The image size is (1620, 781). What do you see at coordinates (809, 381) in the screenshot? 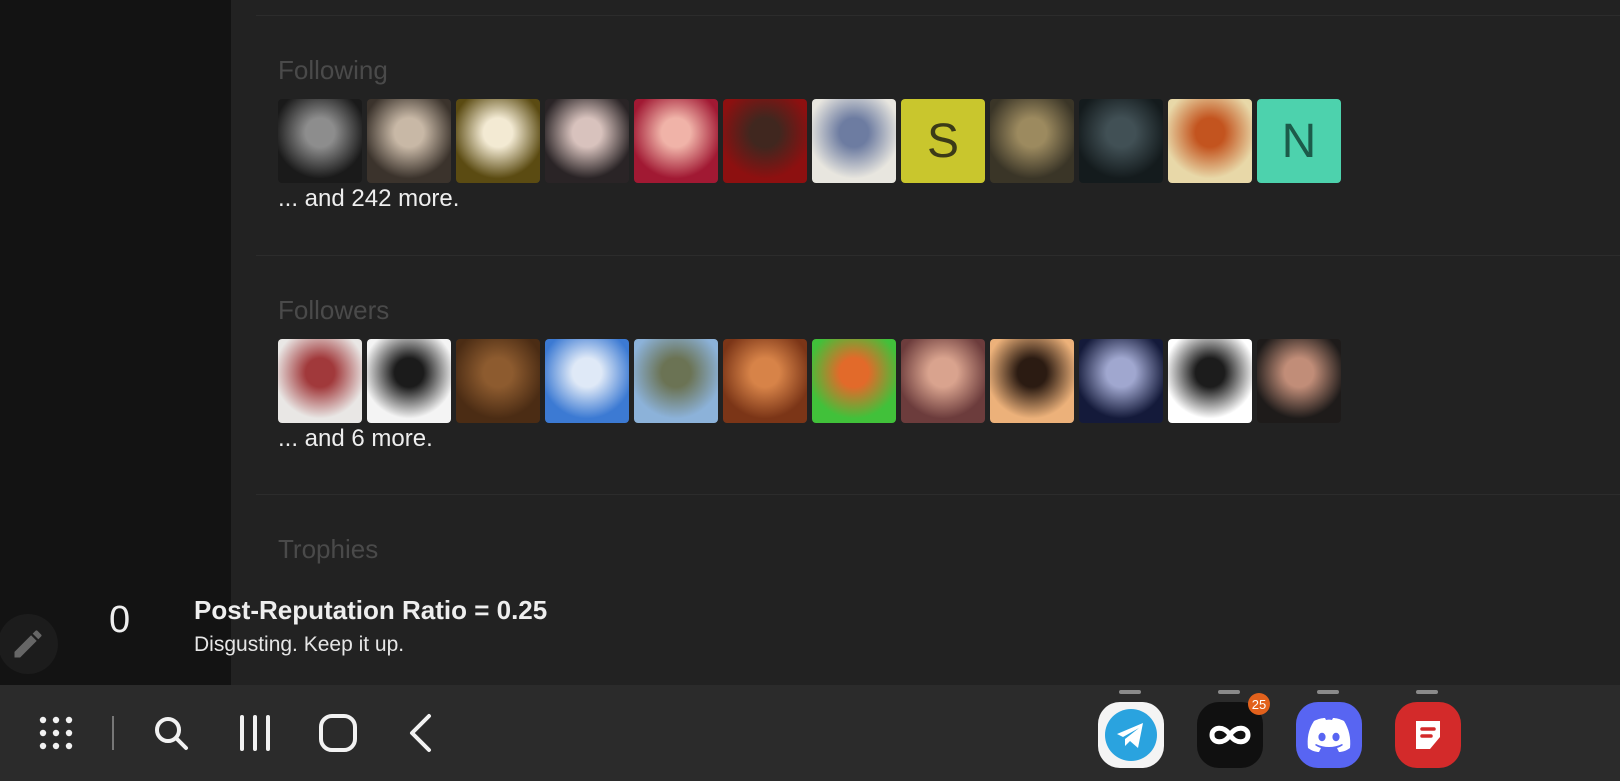
I see `followers-avatars` at bounding box center [809, 381].